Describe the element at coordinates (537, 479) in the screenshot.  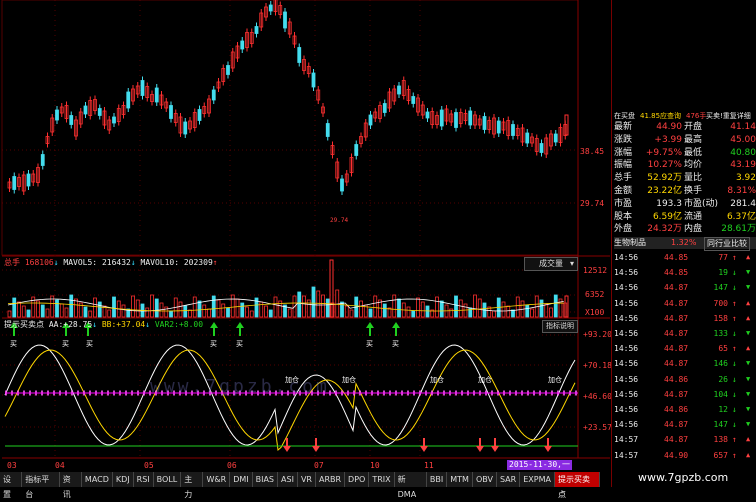
I see `tab-21: EXPMA` at that location.